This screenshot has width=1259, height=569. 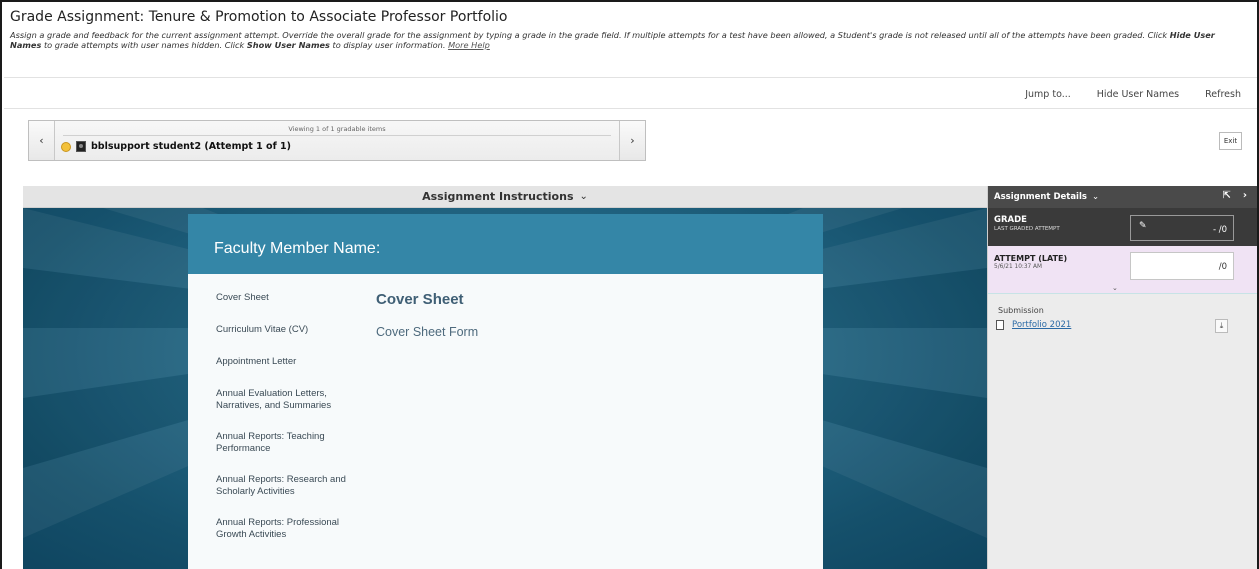 I want to click on action-links: Jump to... Hide User Names Refresh, so click(x=1133, y=94).